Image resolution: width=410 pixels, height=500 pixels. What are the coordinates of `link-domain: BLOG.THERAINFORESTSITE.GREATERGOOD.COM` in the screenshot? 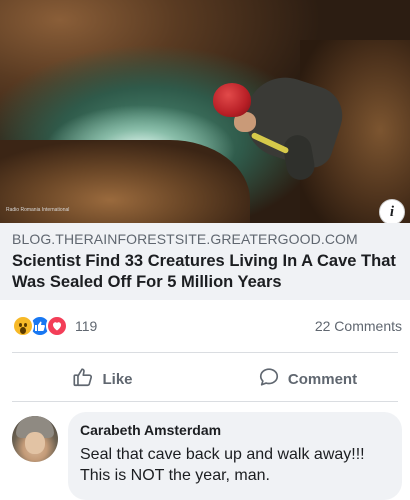 It's located at (185, 239).